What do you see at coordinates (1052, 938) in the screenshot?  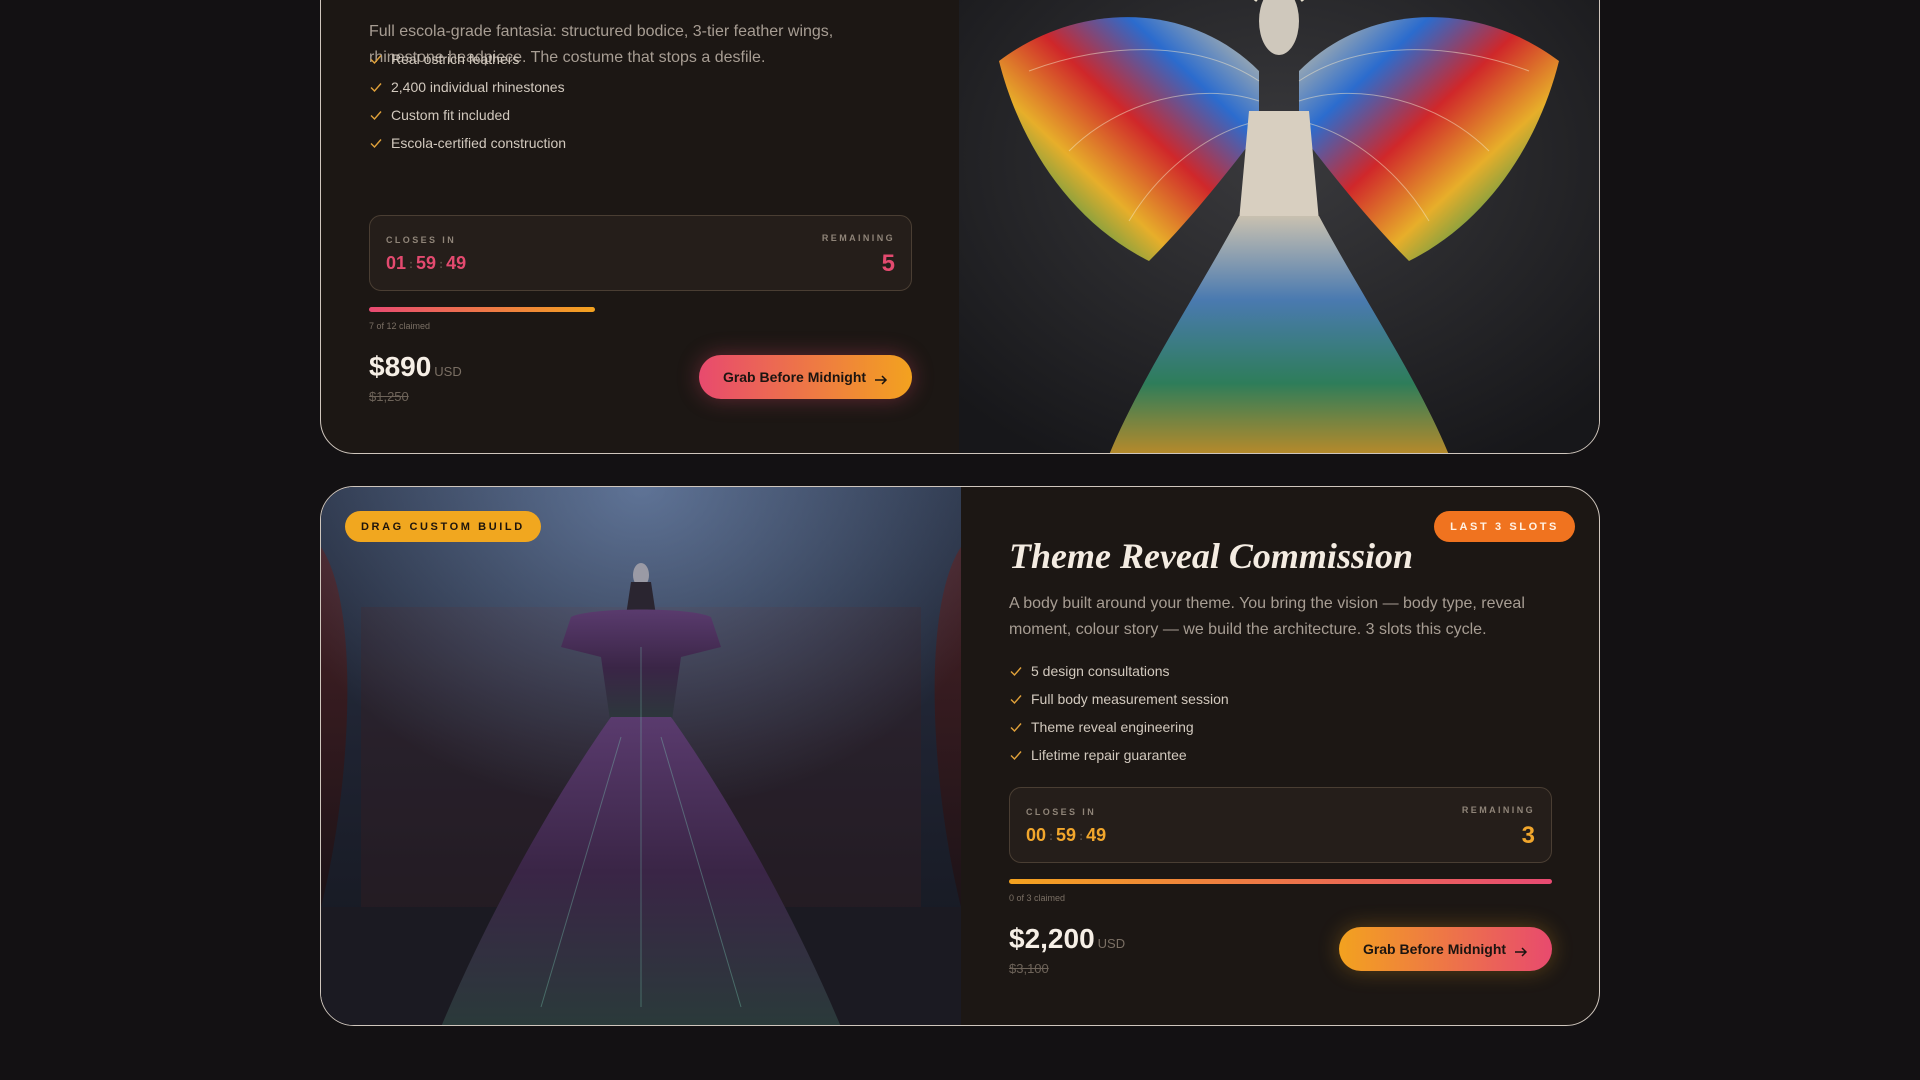 I see `price: $2,200` at bounding box center [1052, 938].